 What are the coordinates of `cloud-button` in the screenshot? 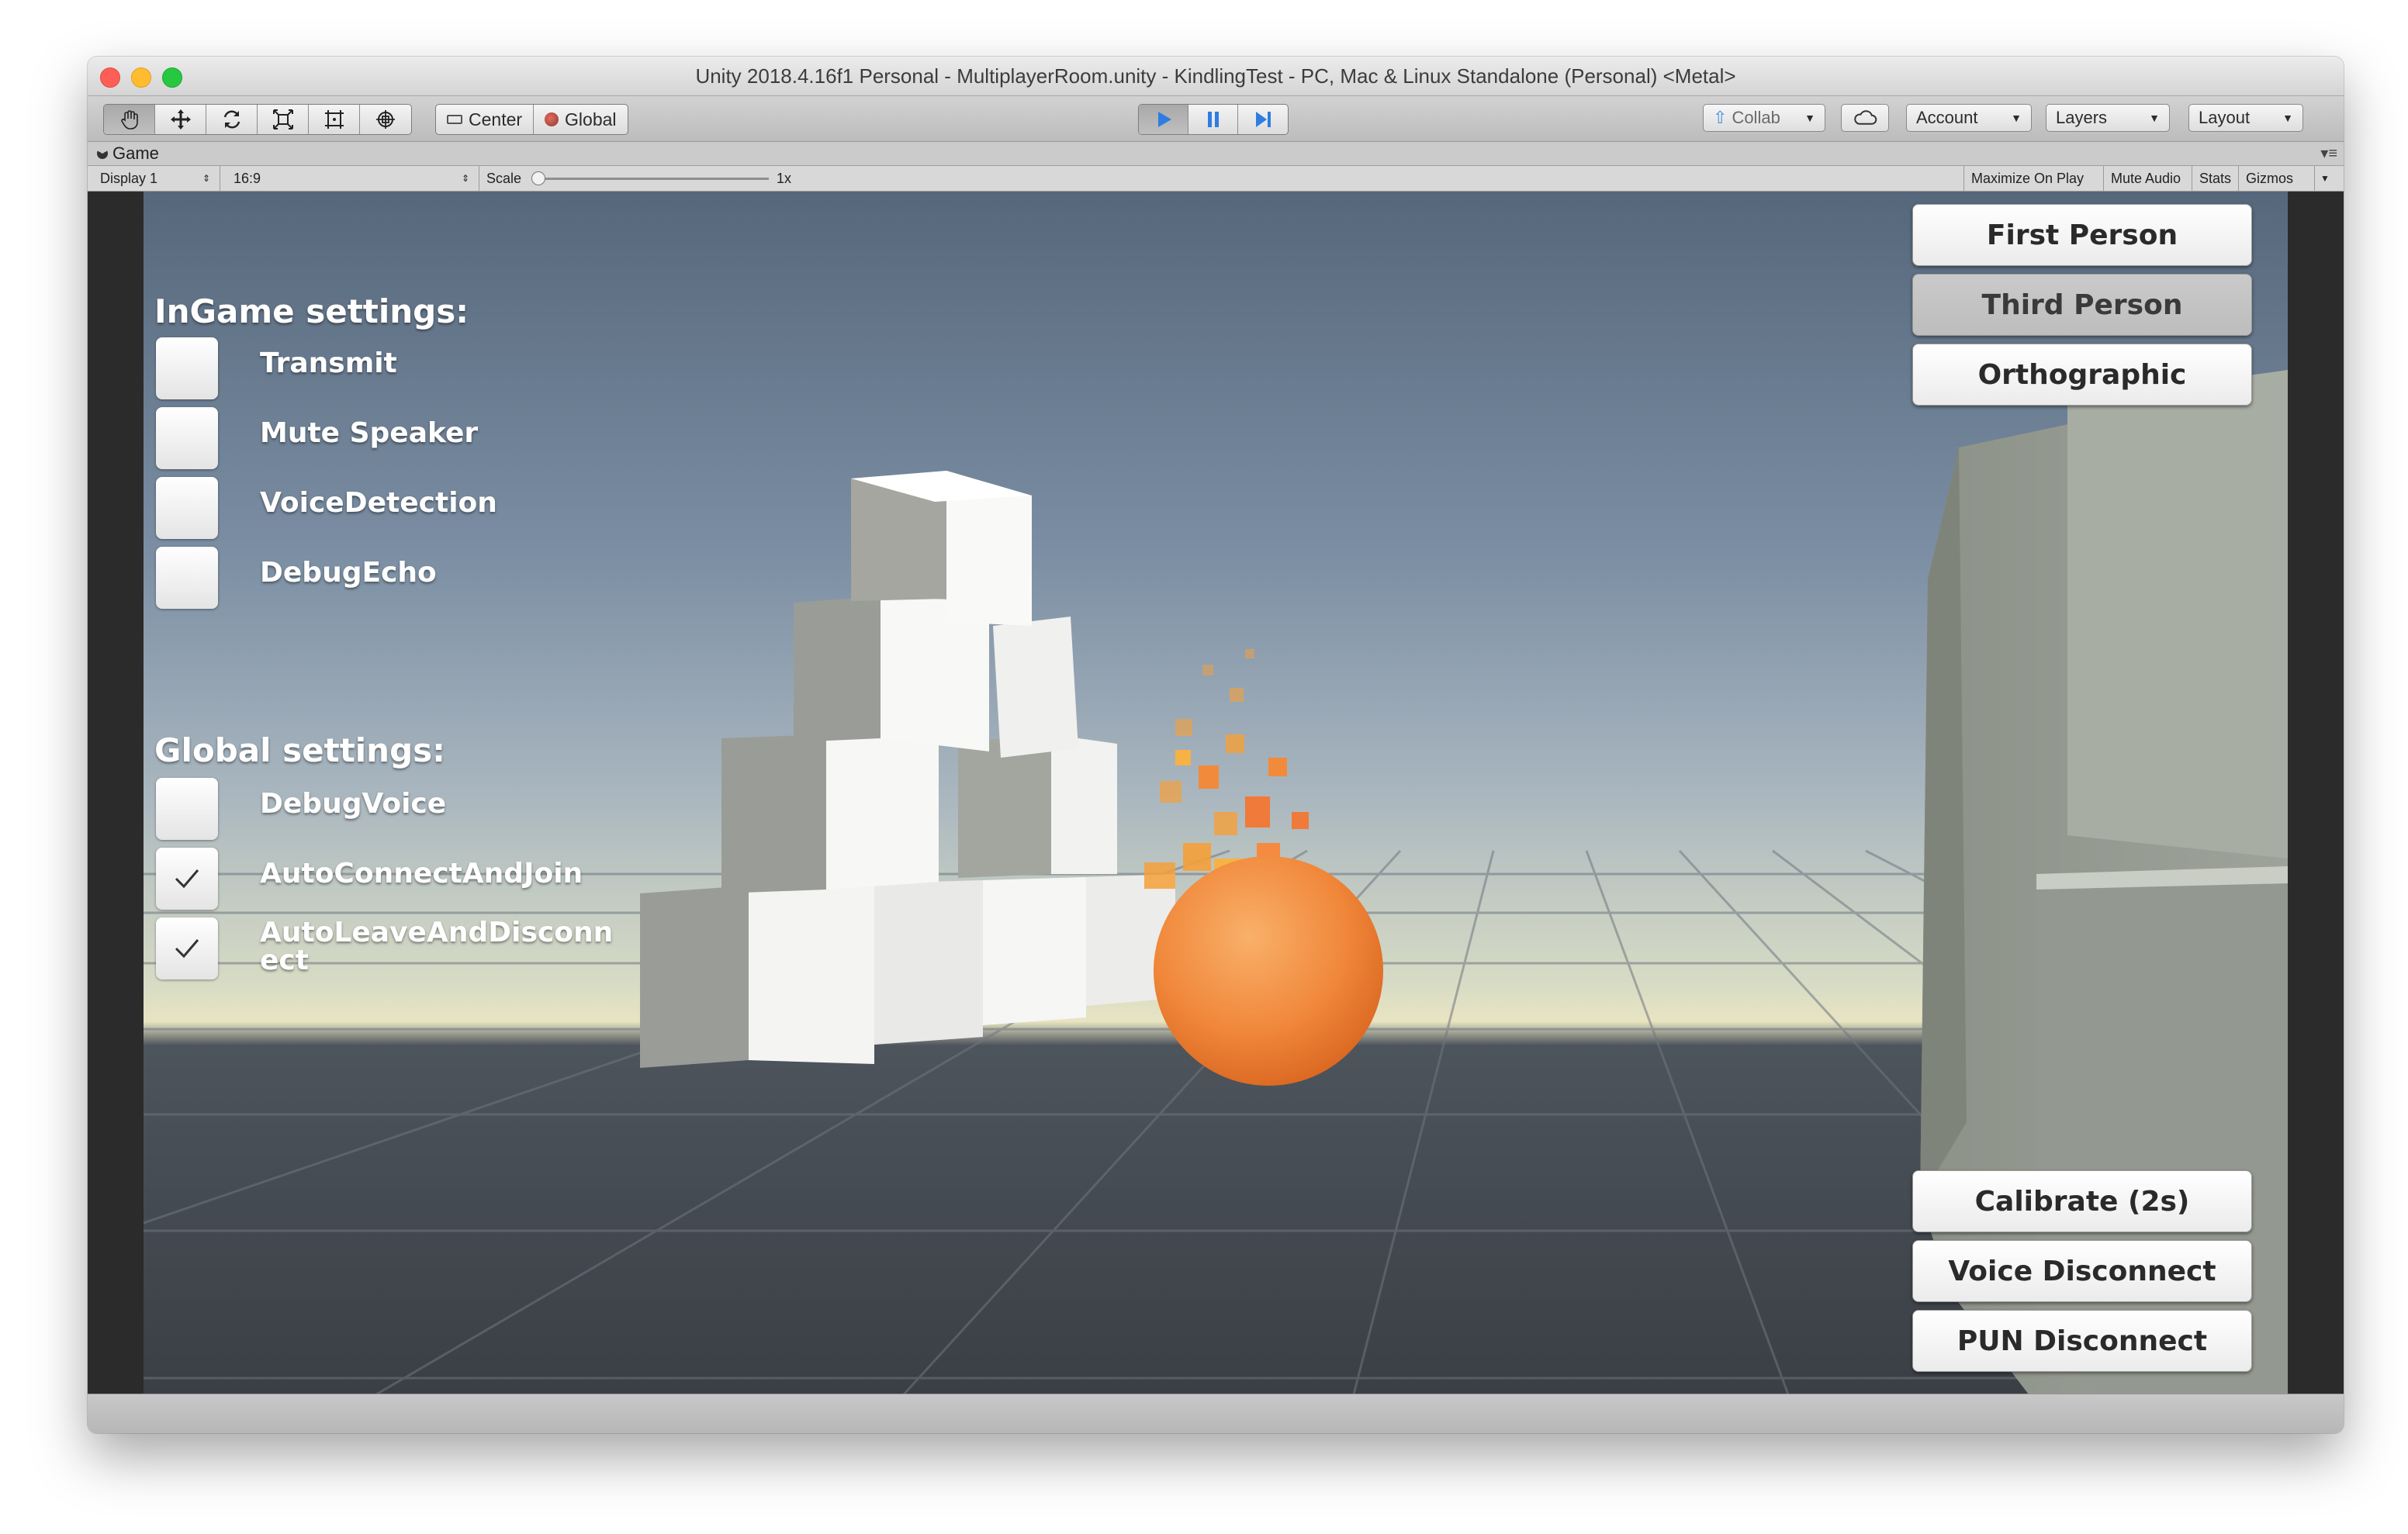 It's located at (1865, 118).